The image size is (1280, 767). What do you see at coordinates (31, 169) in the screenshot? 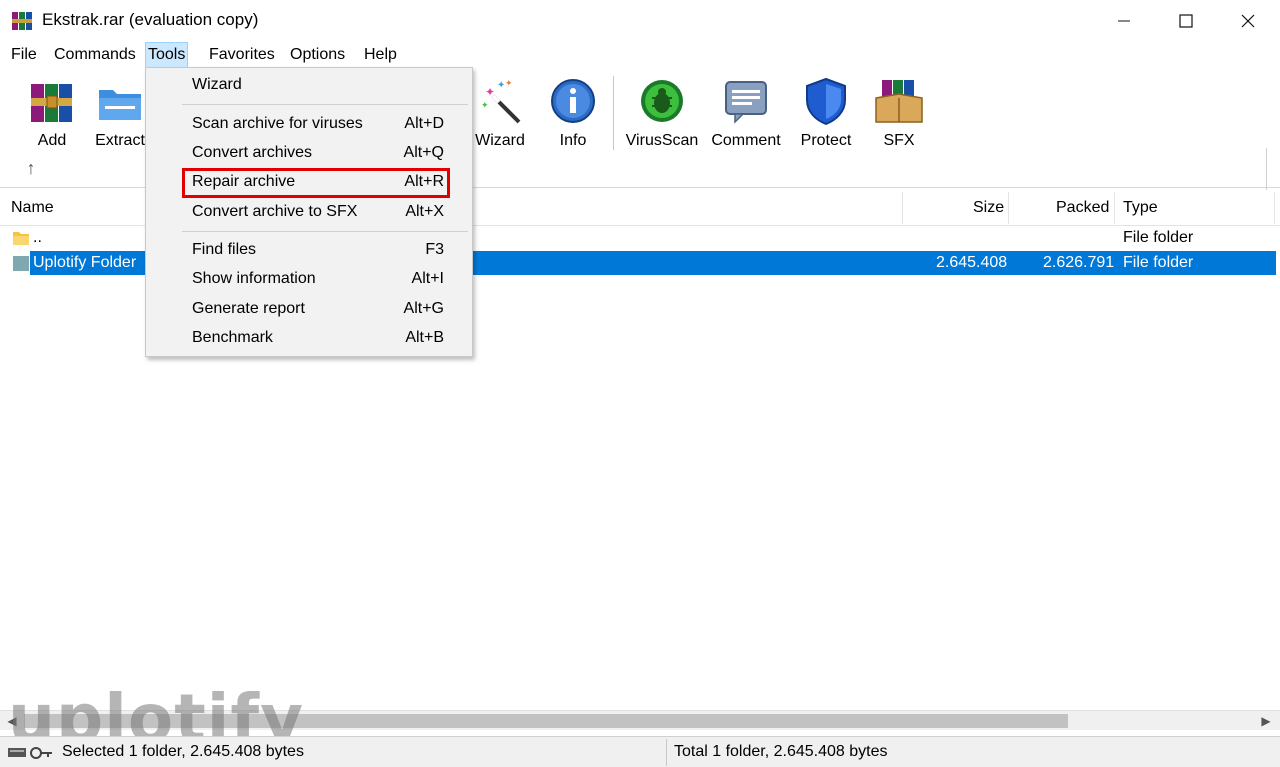
I see `up-arrow-icon: ↑` at bounding box center [31, 169].